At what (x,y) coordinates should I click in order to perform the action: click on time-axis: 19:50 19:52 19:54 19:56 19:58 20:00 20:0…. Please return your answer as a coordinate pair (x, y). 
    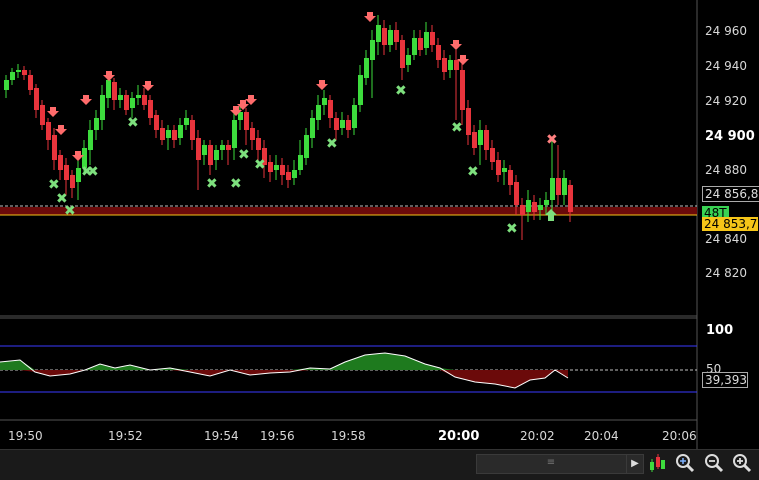
    Looking at the image, I should click on (352, 436).